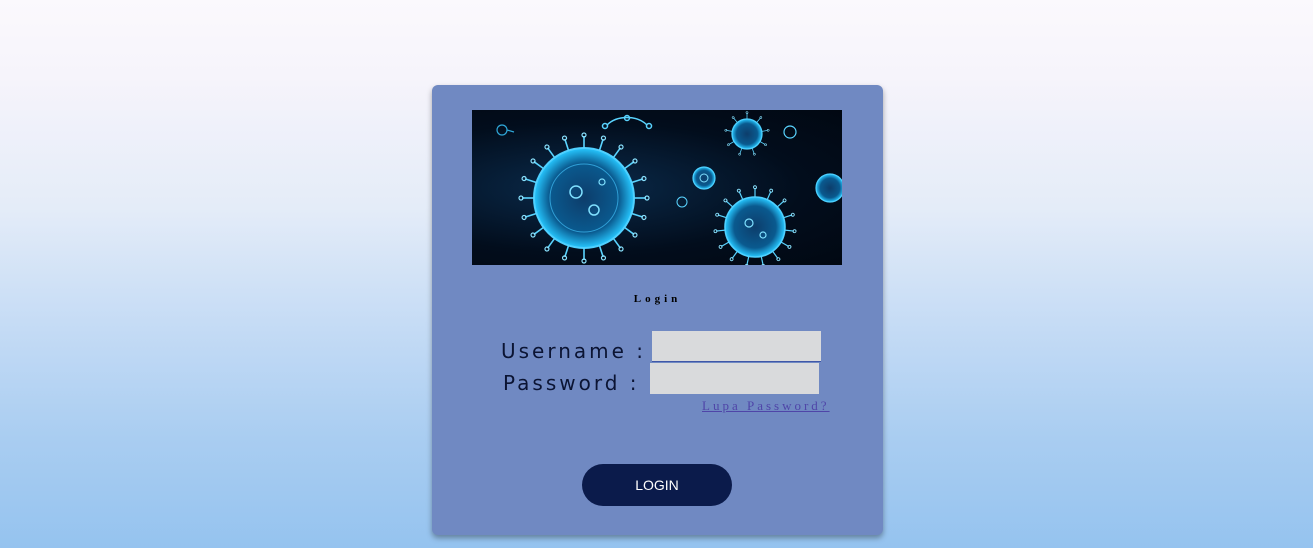 This screenshot has width=1313, height=548. Describe the element at coordinates (571, 383) in the screenshot. I see `password-label: Password :` at that location.